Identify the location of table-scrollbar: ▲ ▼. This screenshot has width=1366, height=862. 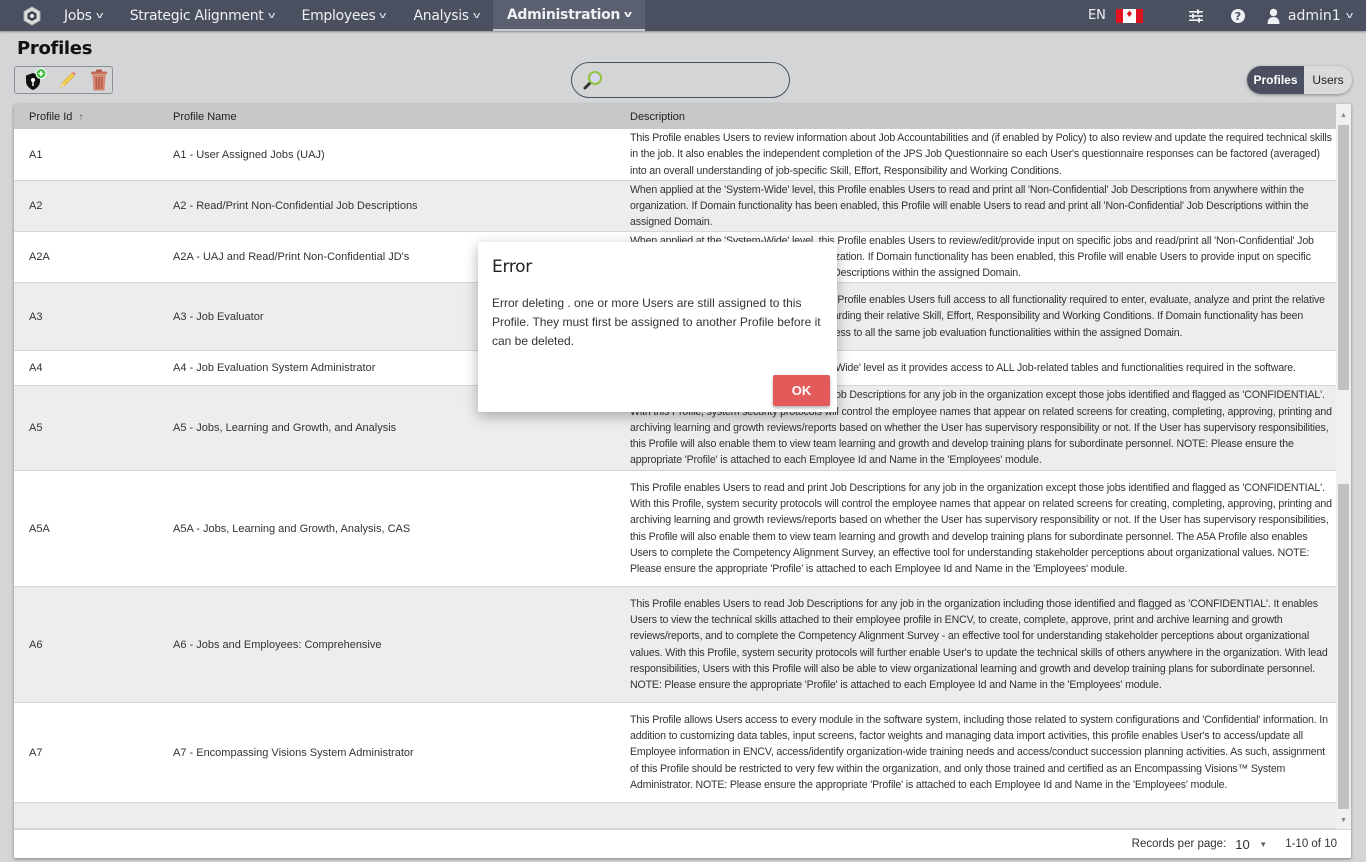
(1343, 466).